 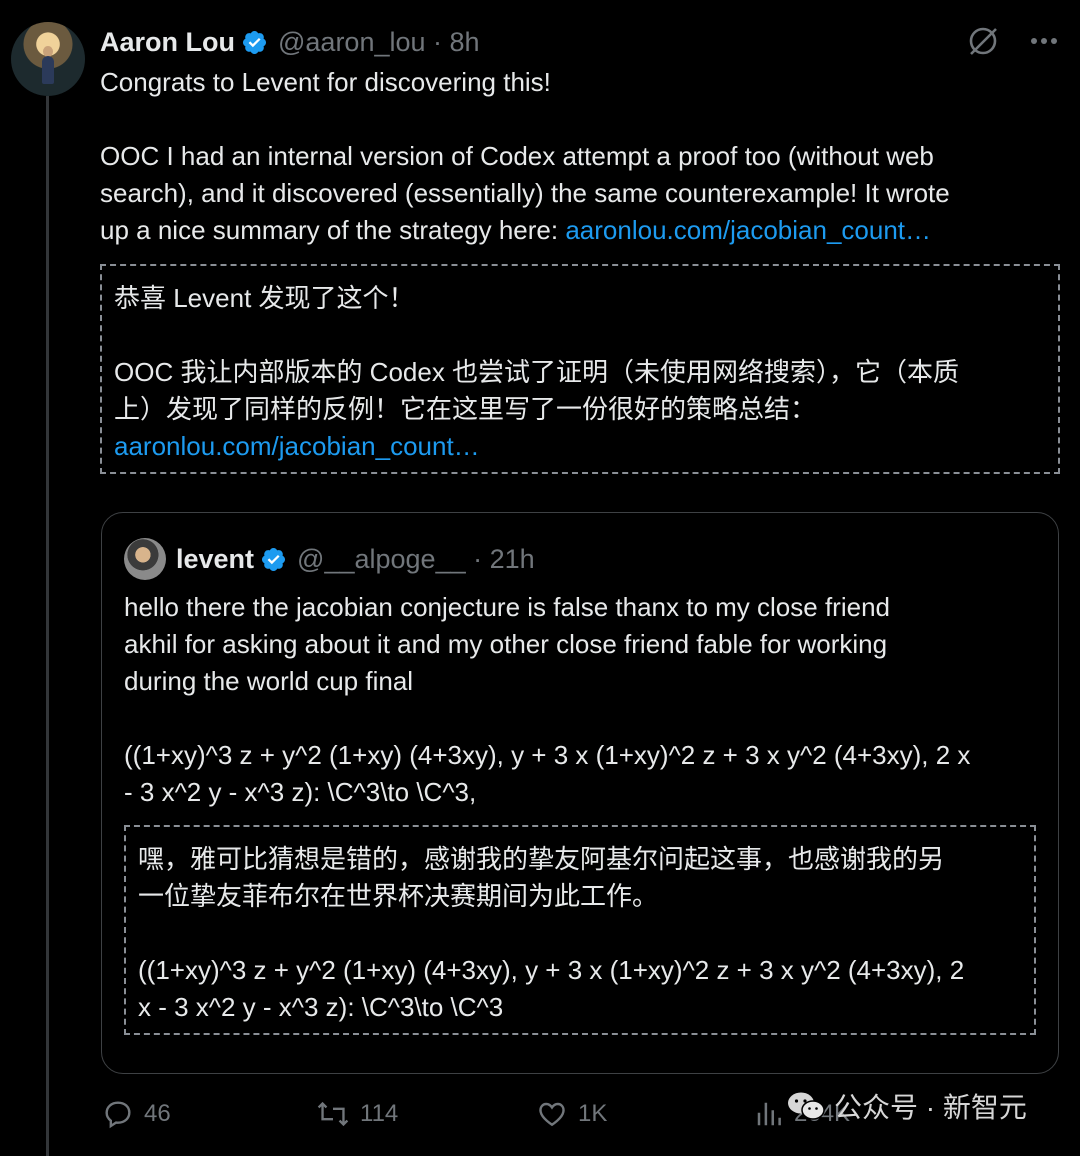 What do you see at coordinates (167, 42) in the screenshot?
I see `author-name: Aaron Lou` at bounding box center [167, 42].